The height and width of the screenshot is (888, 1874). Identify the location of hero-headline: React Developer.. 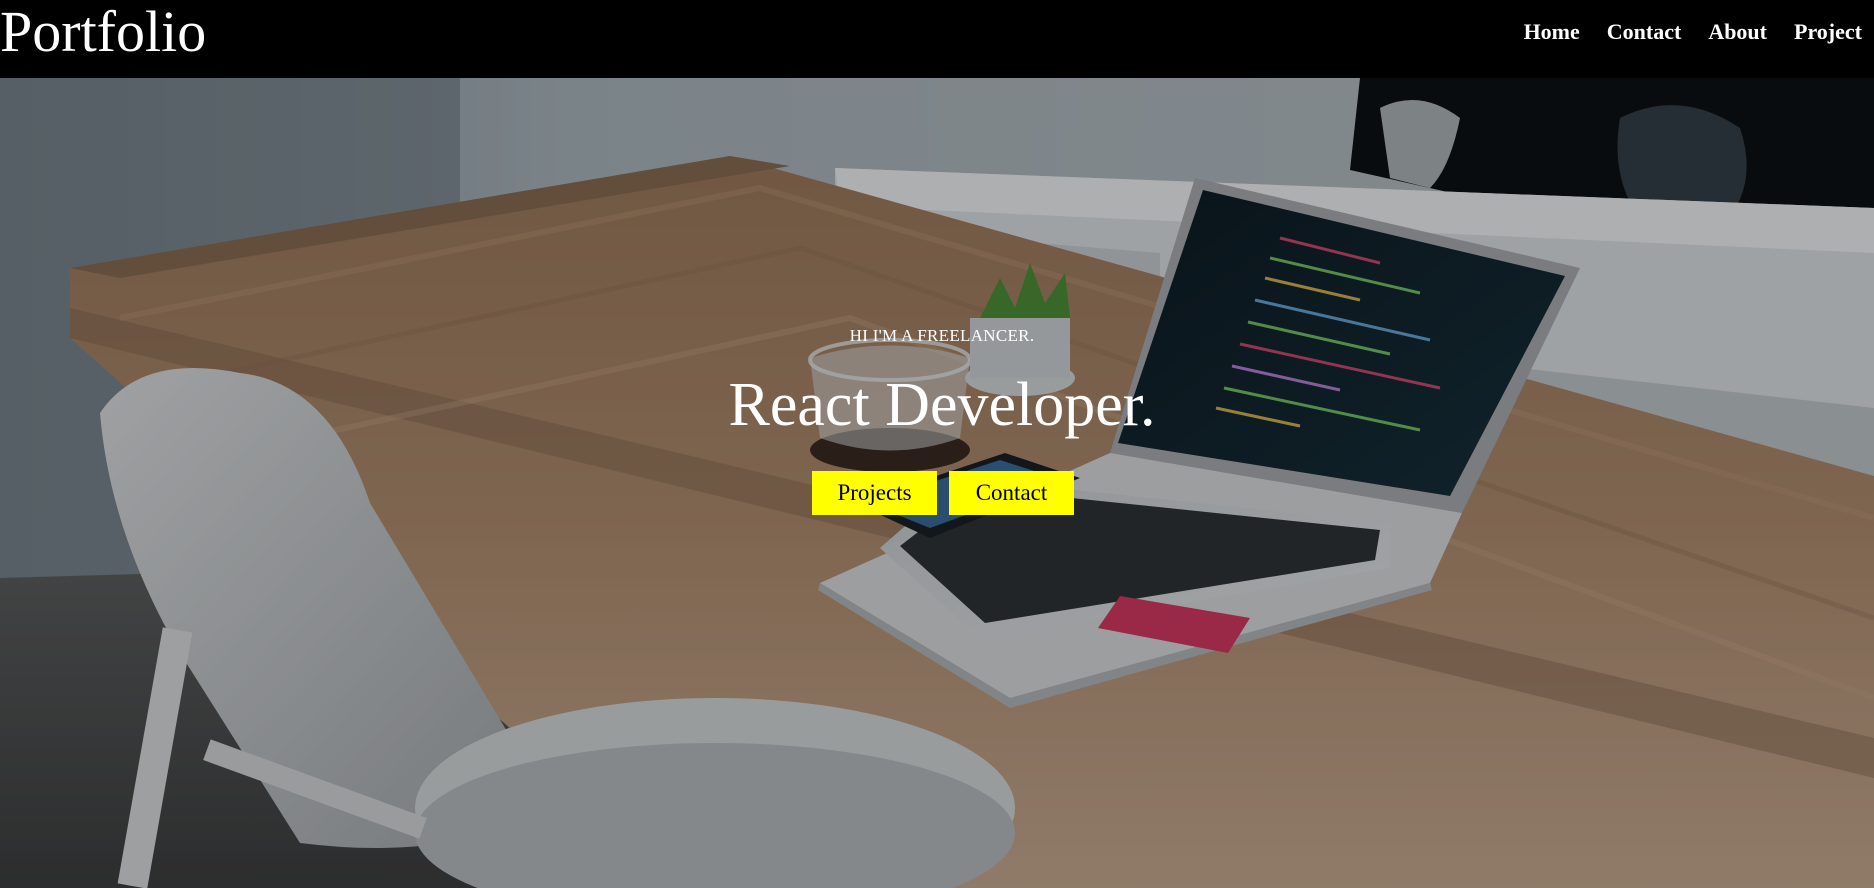
(942, 405).